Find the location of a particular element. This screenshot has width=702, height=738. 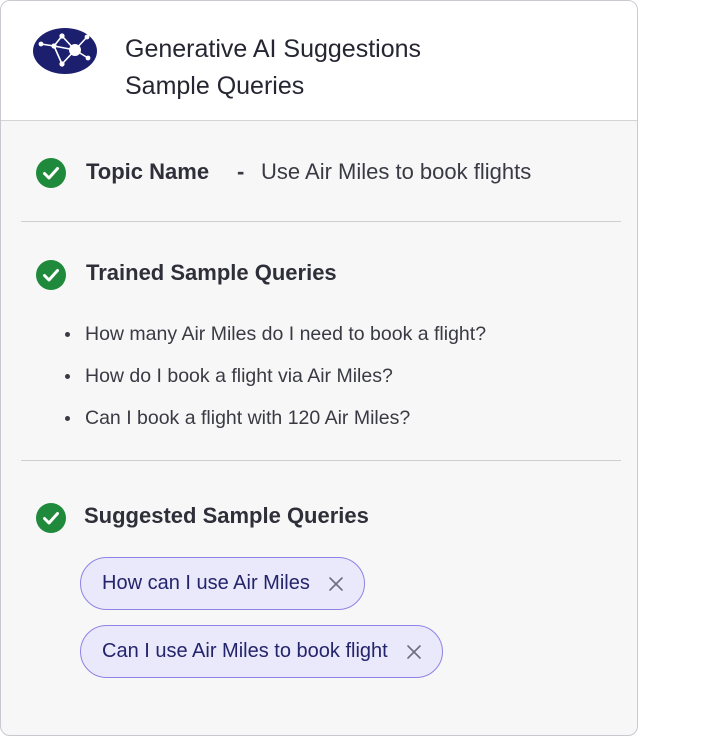

suggested-queries-heading: Suggested Sample Queries is located at coordinates (226, 515).